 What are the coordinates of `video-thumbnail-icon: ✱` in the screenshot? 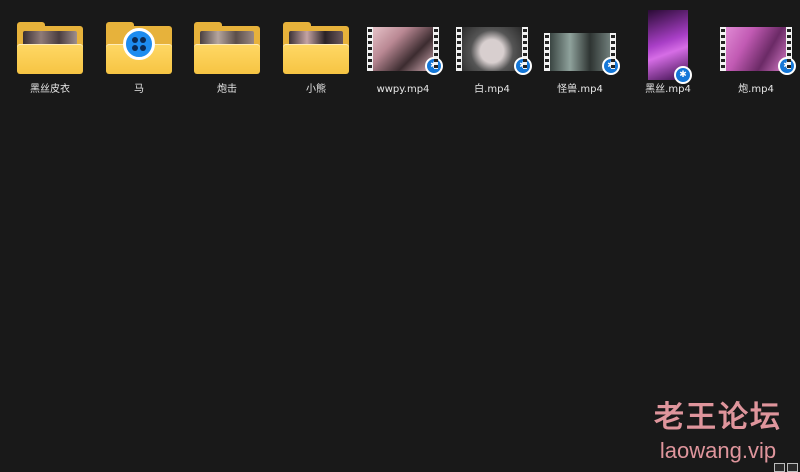 It's located at (670, 47).